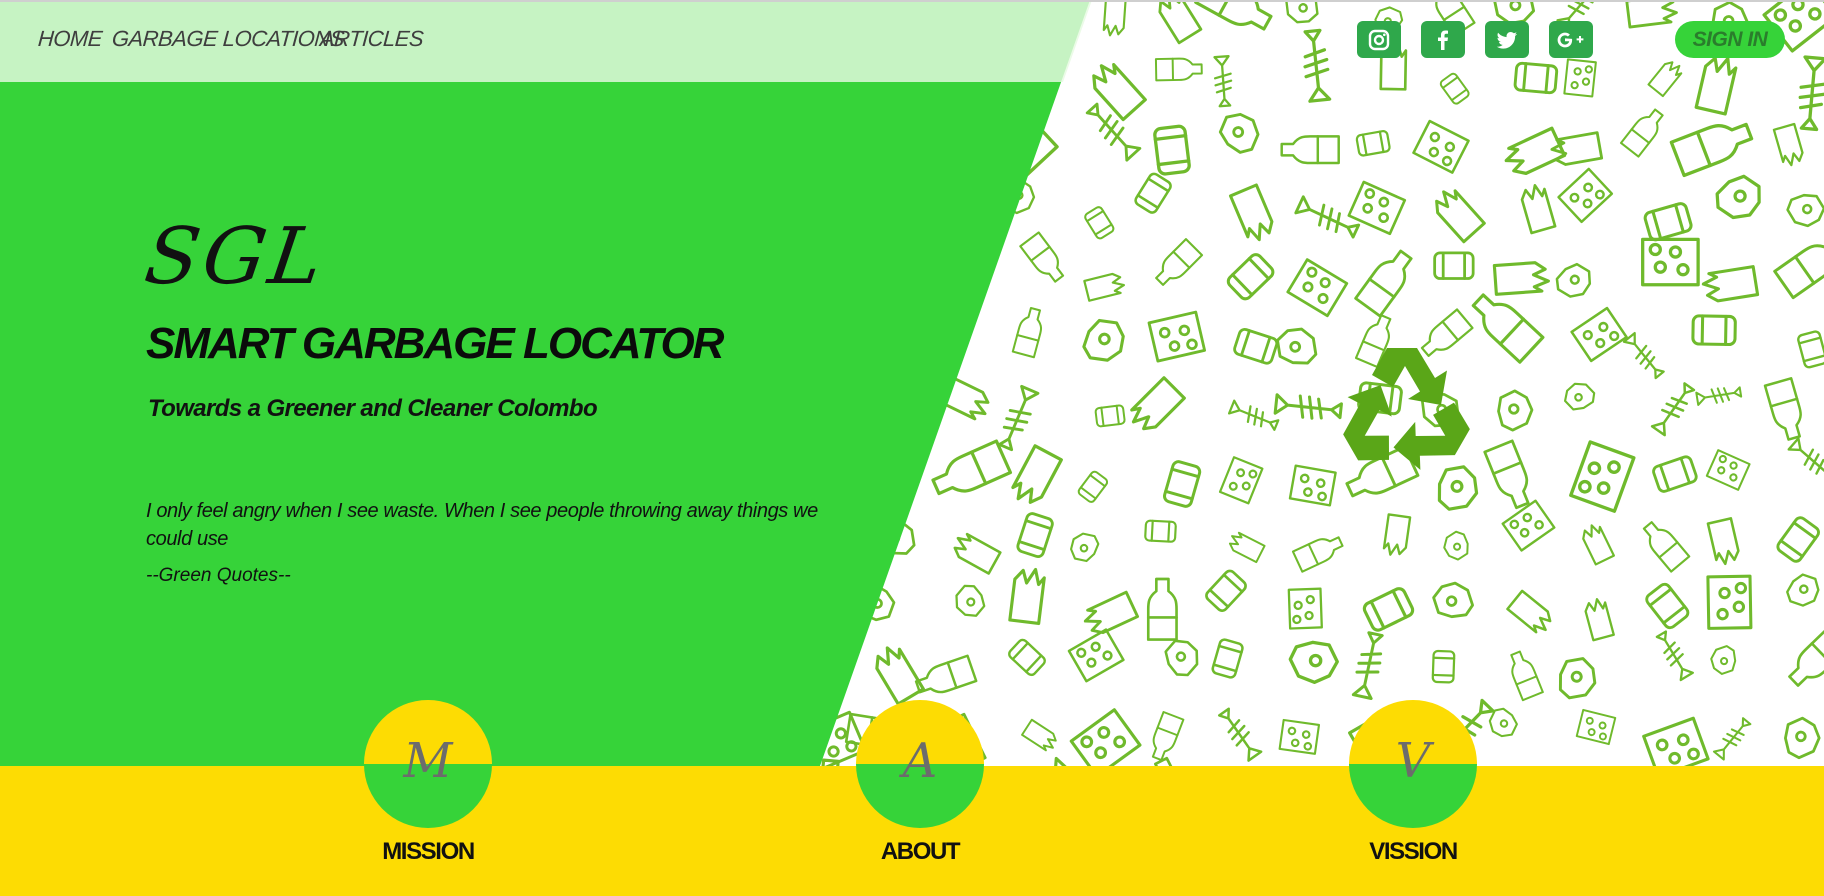  I want to click on facebook-button, so click(1443, 39).